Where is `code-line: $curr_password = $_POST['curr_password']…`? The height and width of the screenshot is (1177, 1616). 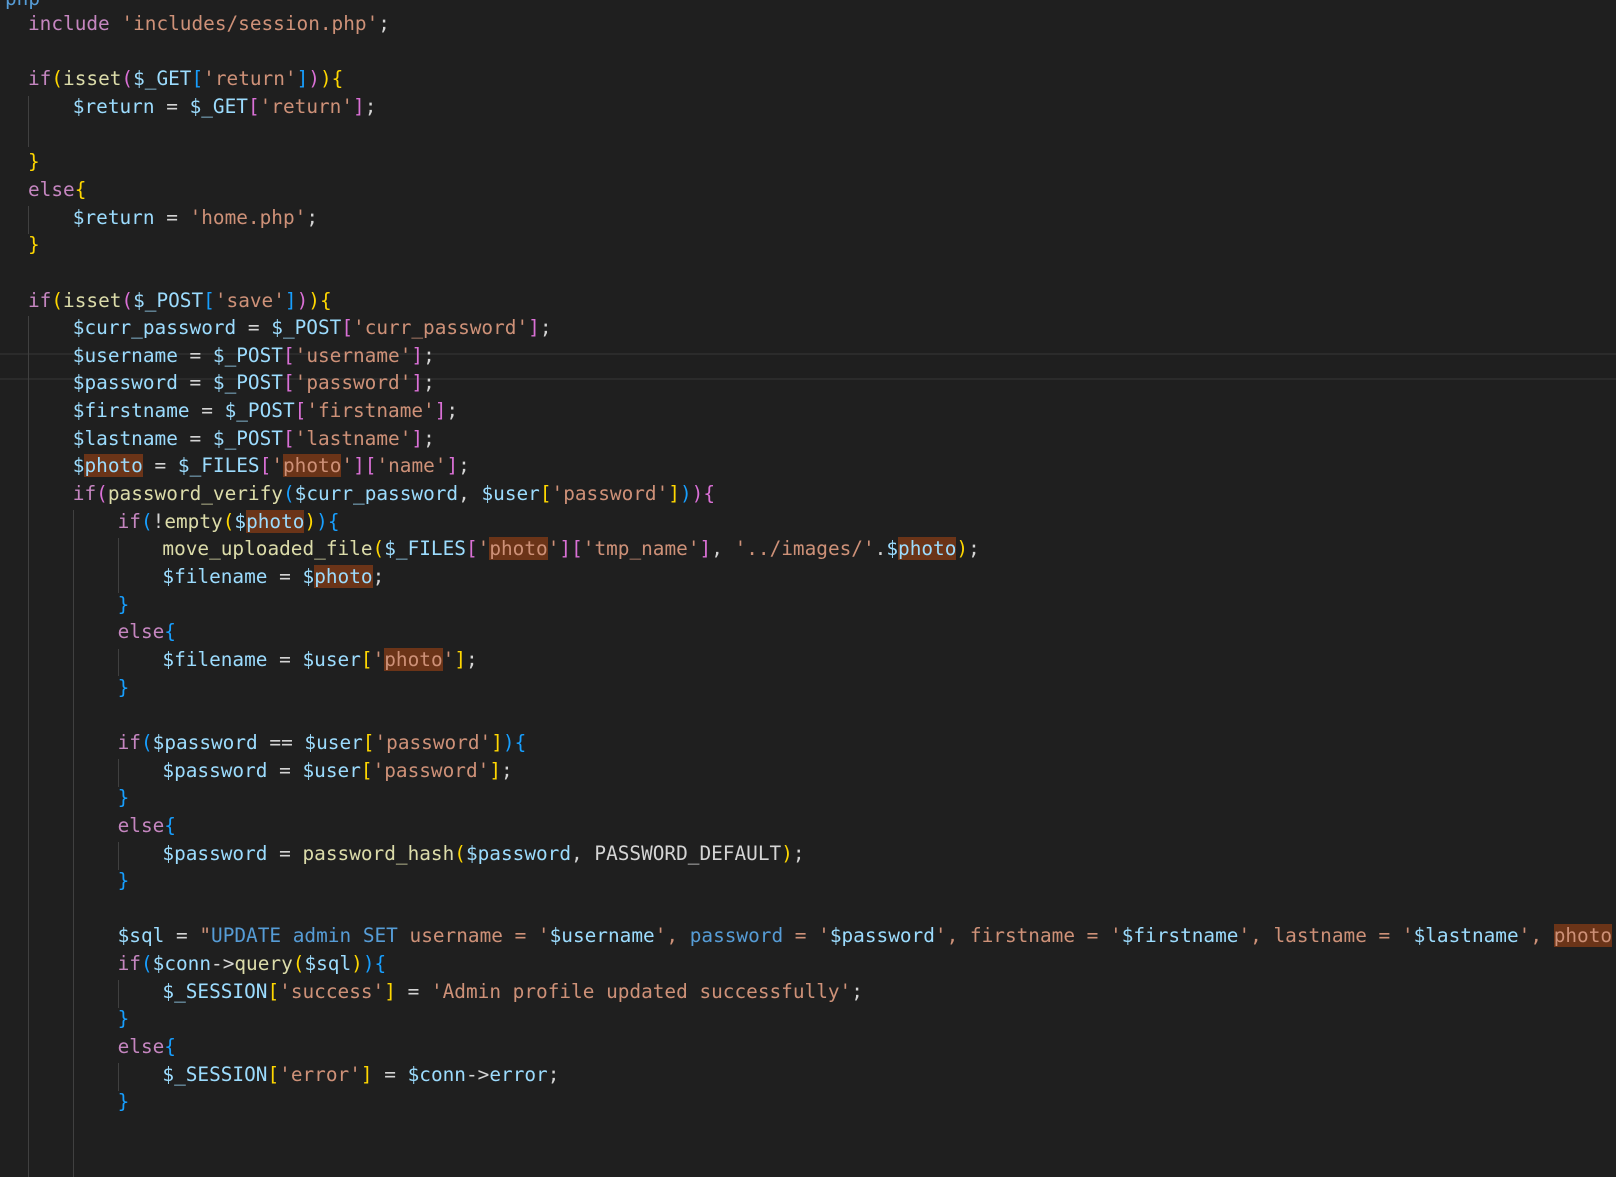 code-line: $curr_password = $_POST['curr_password']… is located at coordinates (312, 328).